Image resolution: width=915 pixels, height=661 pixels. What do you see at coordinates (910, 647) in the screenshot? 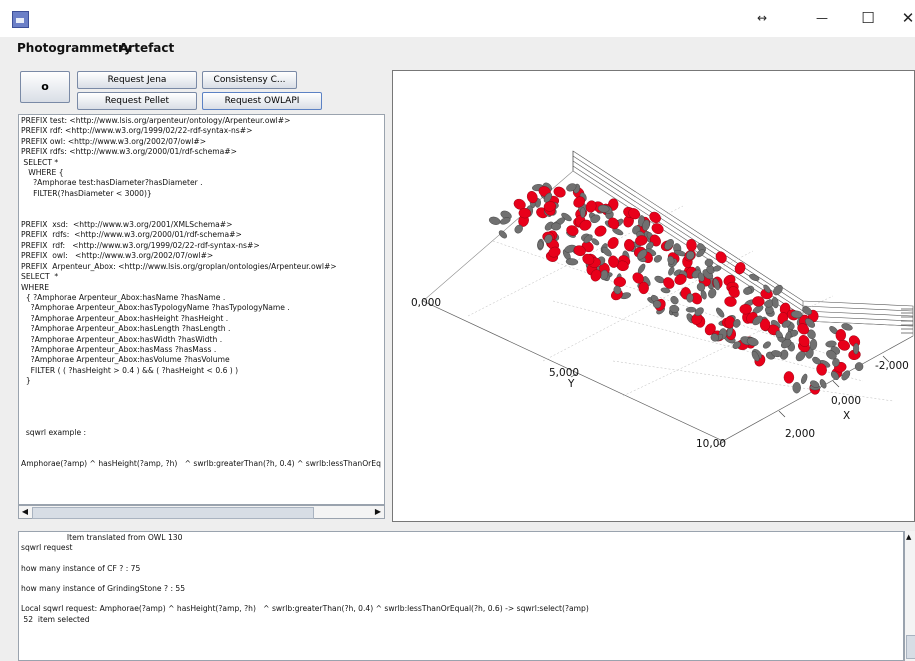
I see `vertical-scroll-thumb` at bounding box center [910, 647].